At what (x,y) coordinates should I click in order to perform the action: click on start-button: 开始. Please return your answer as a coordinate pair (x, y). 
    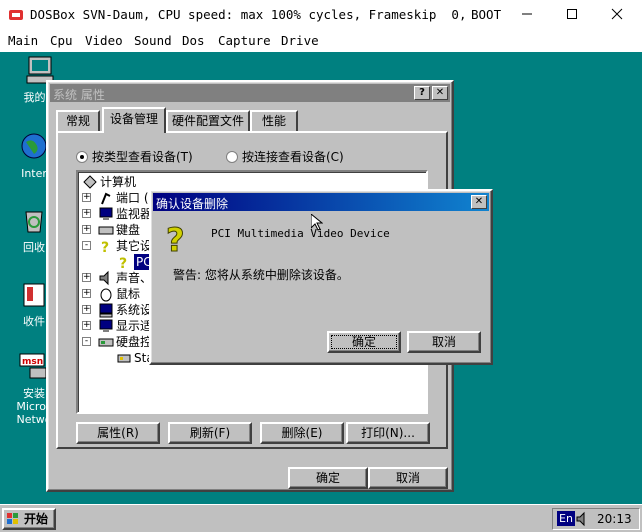
    Looking at the image, I should click on (29, 519).